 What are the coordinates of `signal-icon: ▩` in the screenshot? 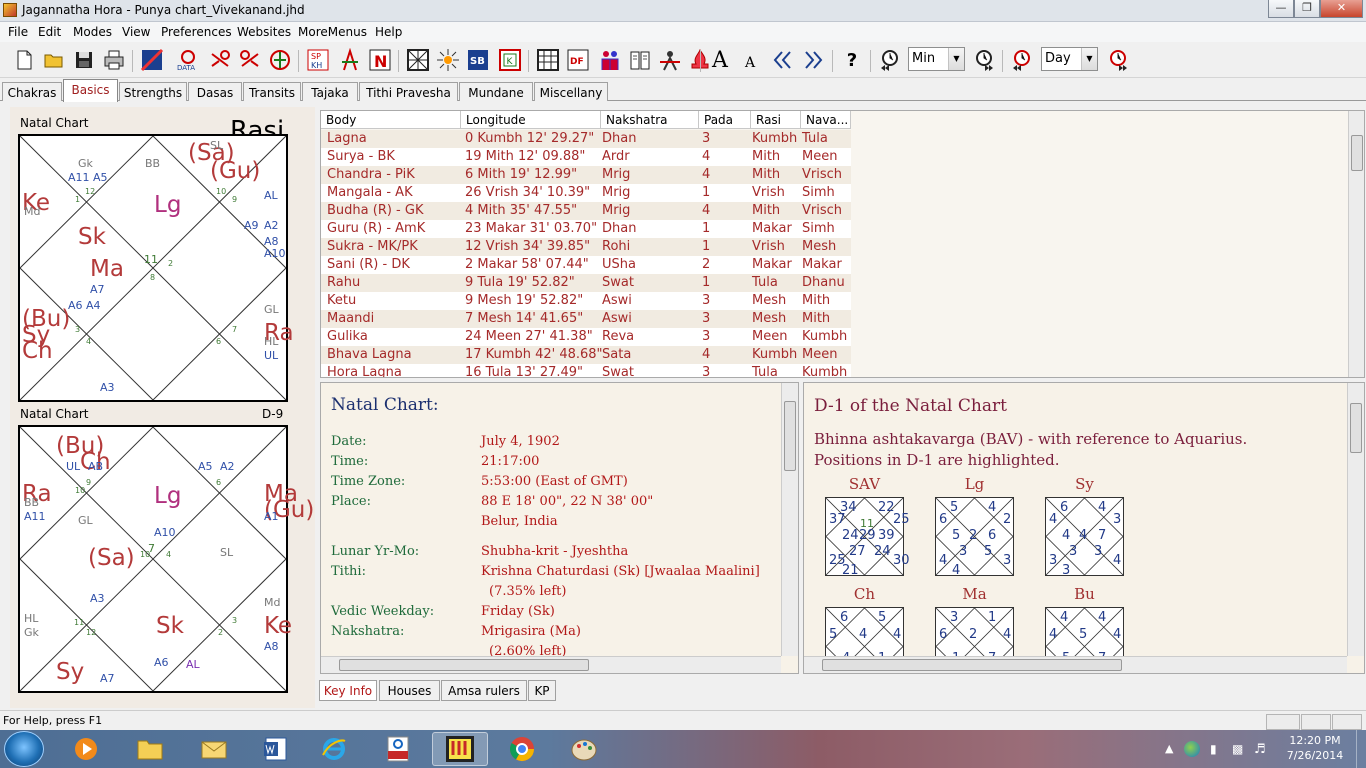 It's located at (1237, 749).